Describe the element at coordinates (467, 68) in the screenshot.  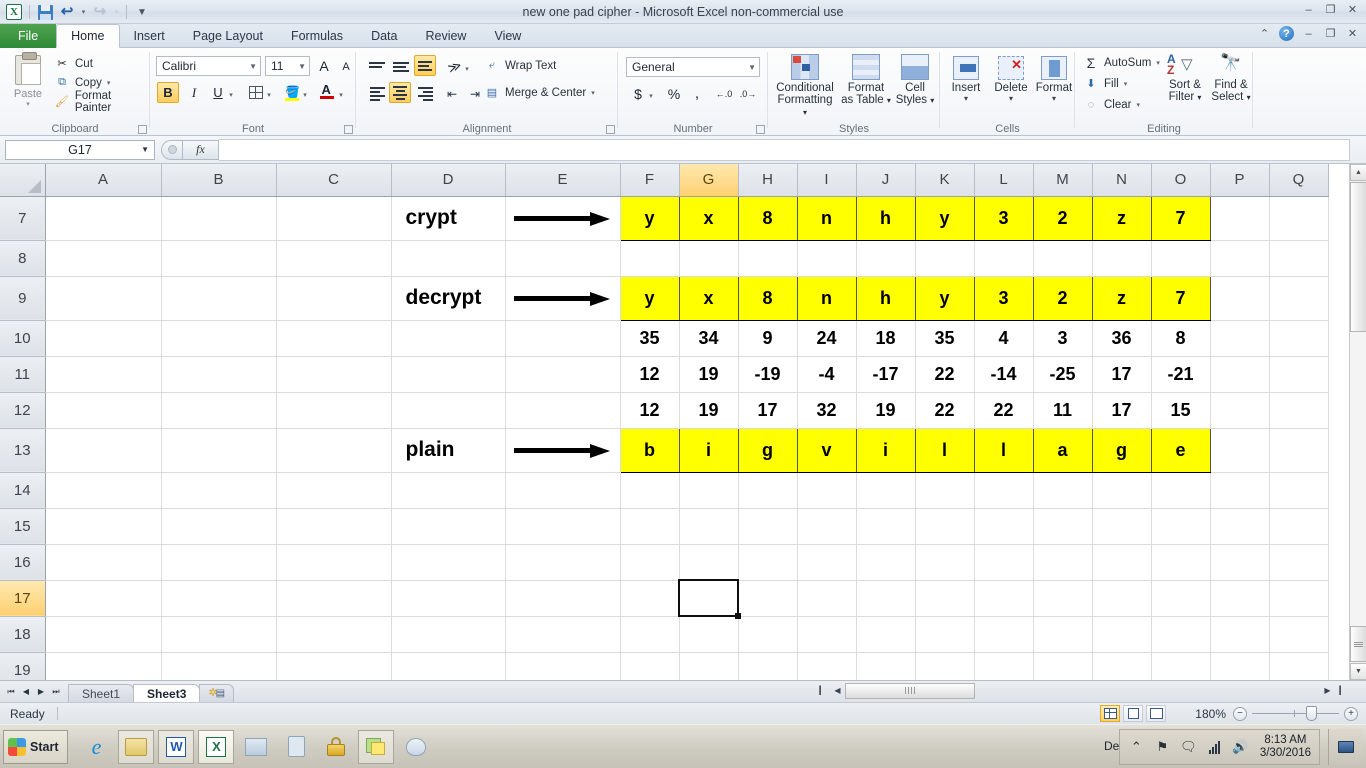
I see `orientation-caret-icon: ▾` at that location.